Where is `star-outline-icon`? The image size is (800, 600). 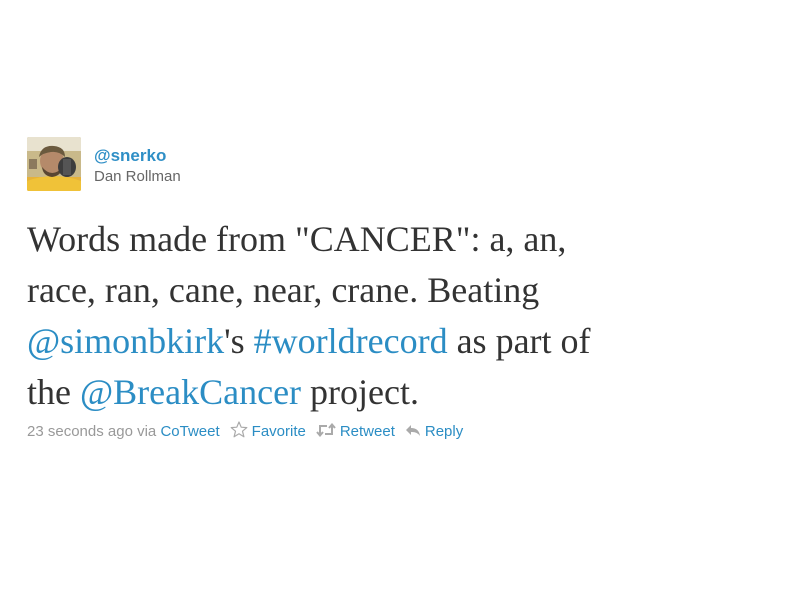
star-outline-icon is located at coordinates (241, 431).